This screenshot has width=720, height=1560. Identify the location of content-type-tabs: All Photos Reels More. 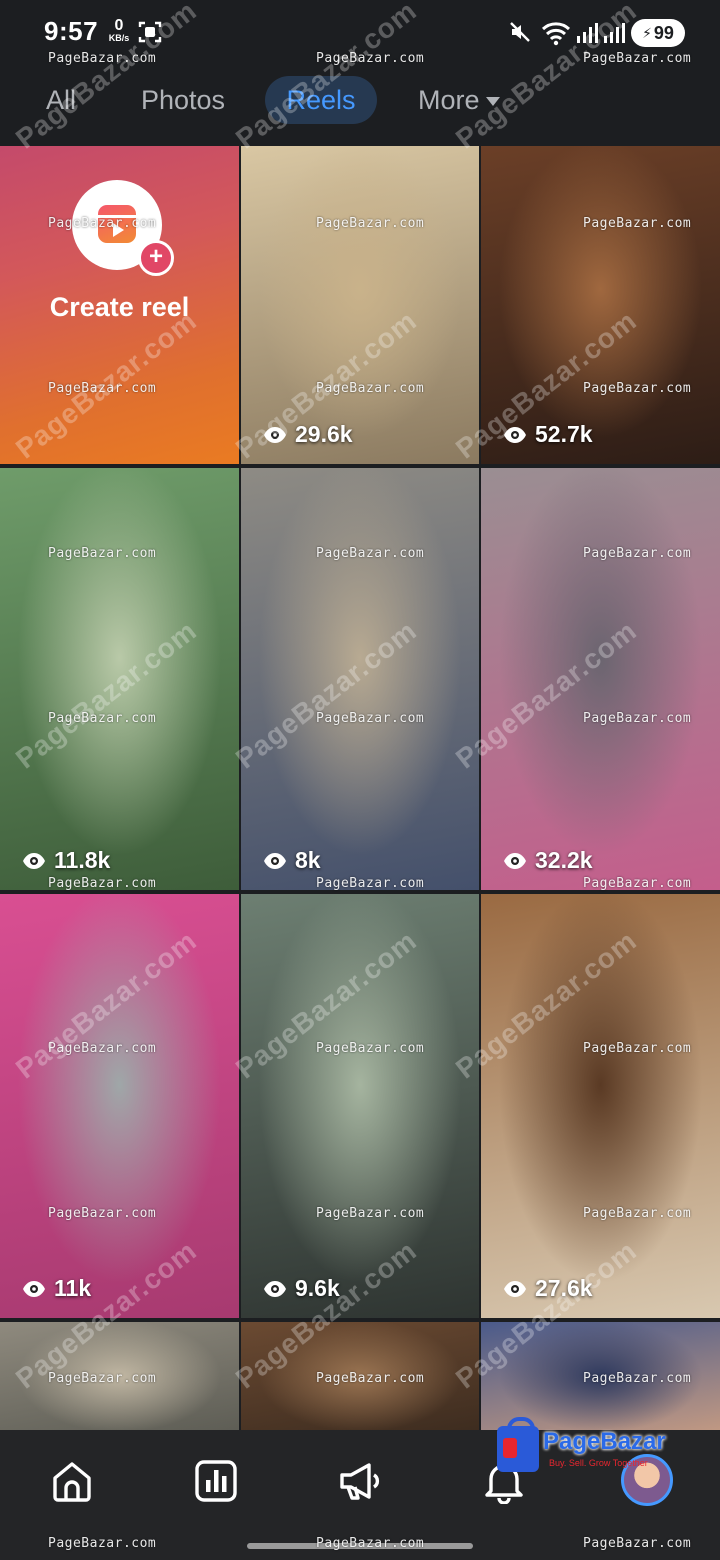
(360, 104).